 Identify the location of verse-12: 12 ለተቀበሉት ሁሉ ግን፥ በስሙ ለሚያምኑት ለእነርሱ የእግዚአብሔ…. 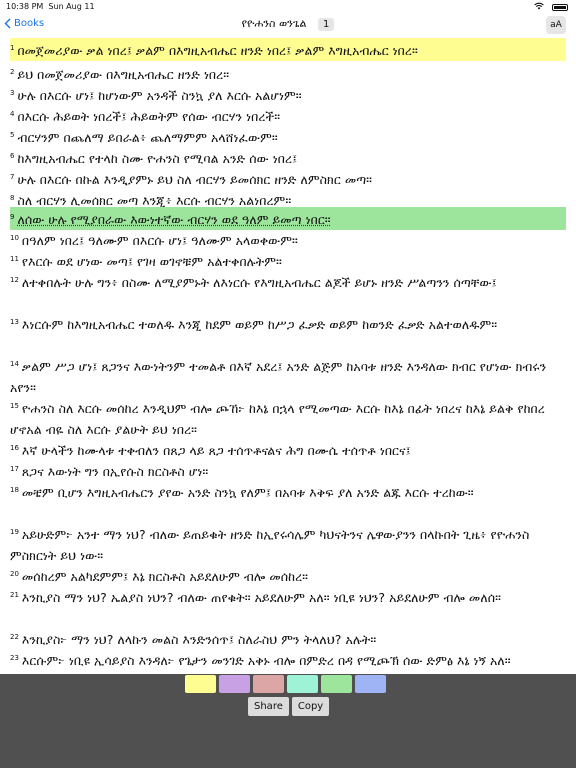
(288, 281).